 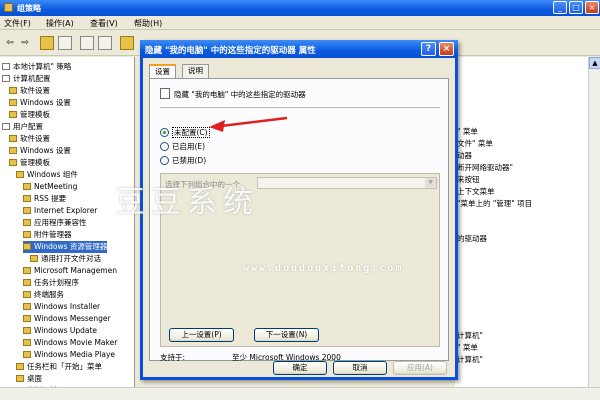 I want to click on list-item: 动器, so click(x=464, y=155).